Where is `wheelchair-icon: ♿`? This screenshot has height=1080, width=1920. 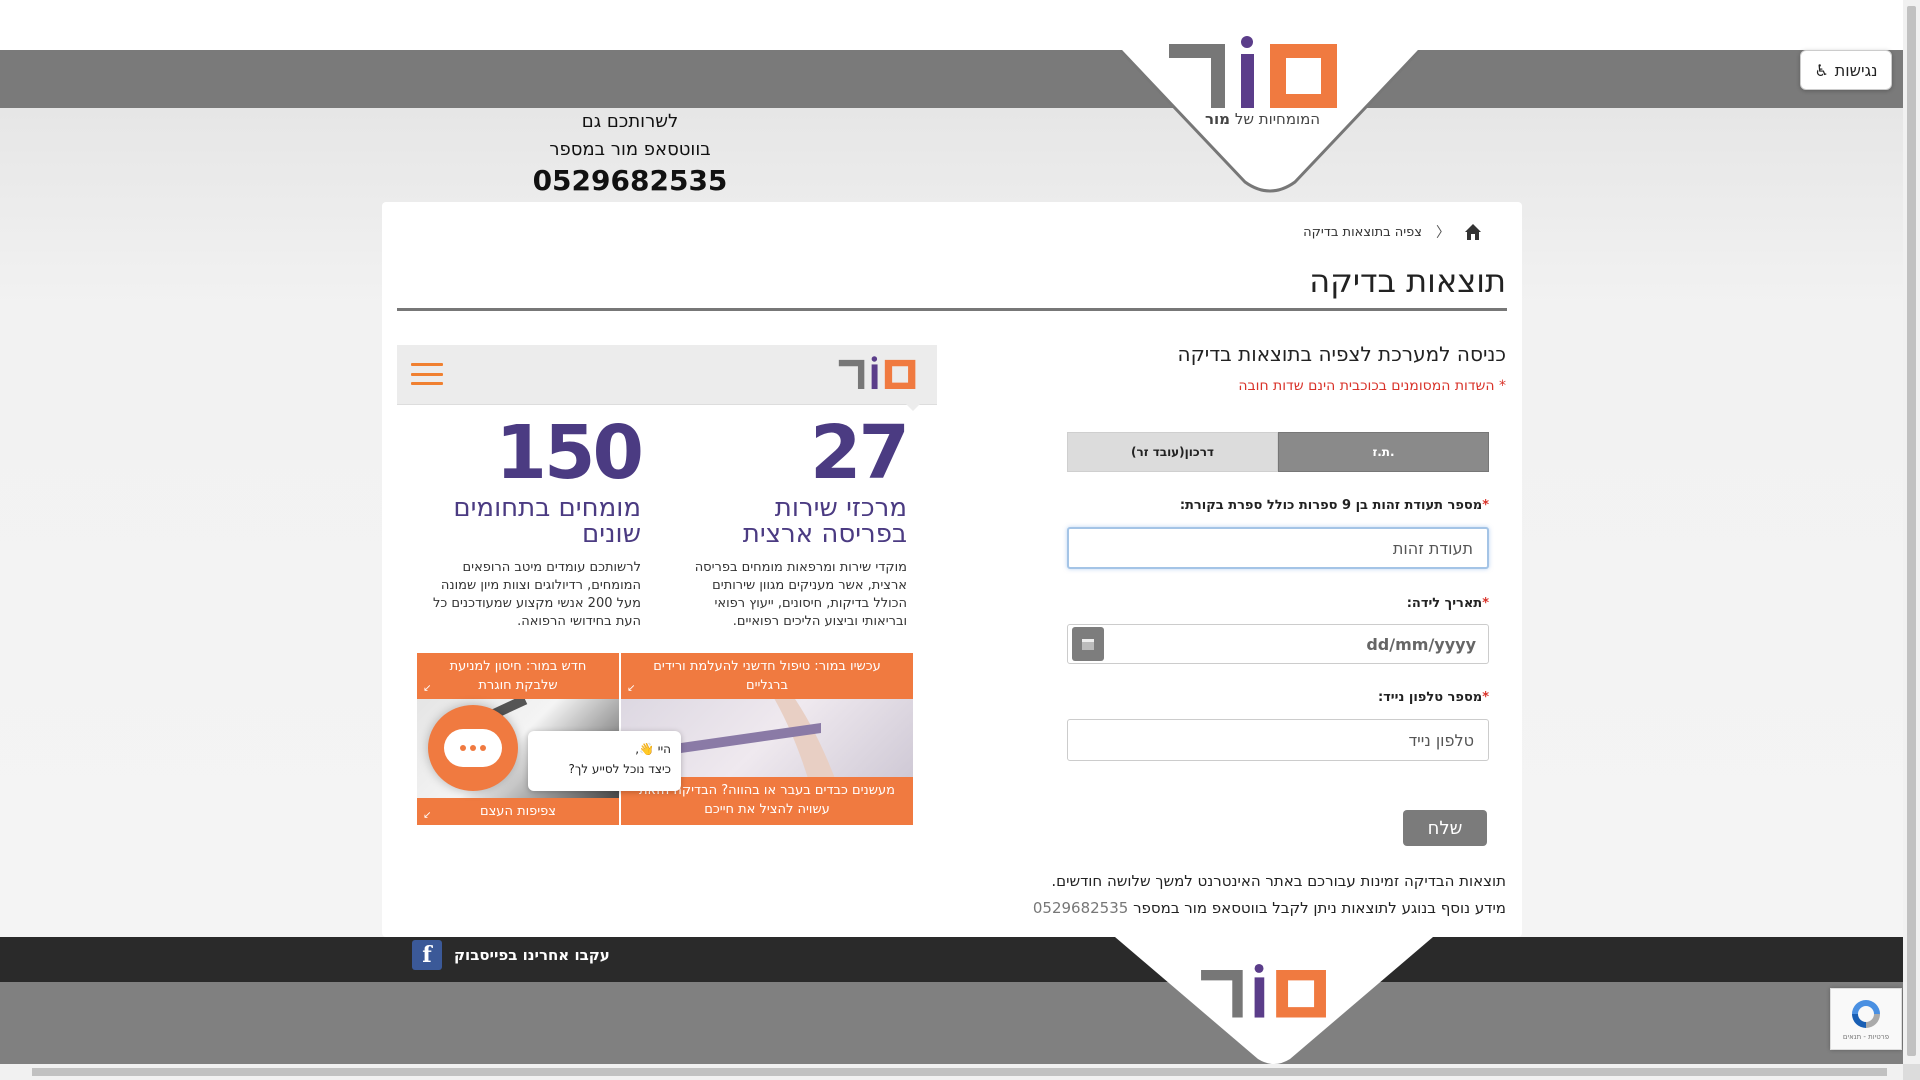 wheelchair-icon: ♿ is located at coordinates (1821, 70).